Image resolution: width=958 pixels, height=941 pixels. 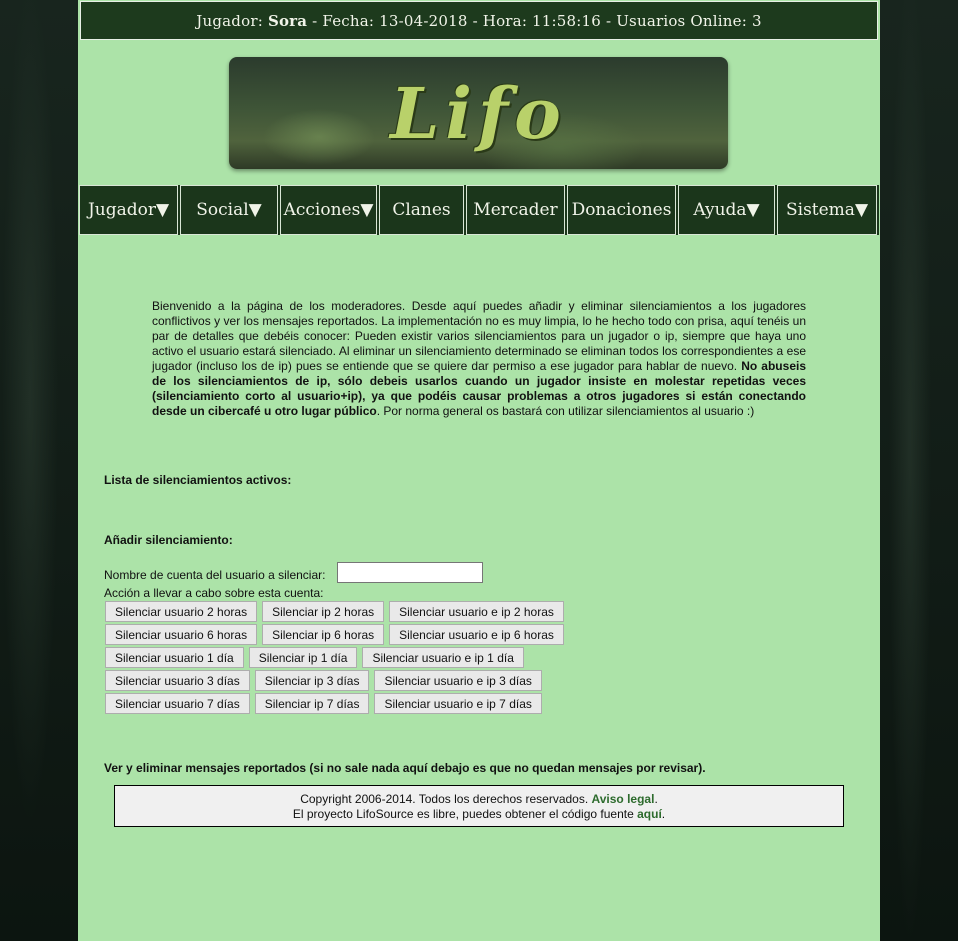 What do you see at coordinates (476, 634) in the screenshot?
I see `mute-user-ip-6h-button: Silenciar usuario e ip 6 horas` at bounding box center [476, 634].